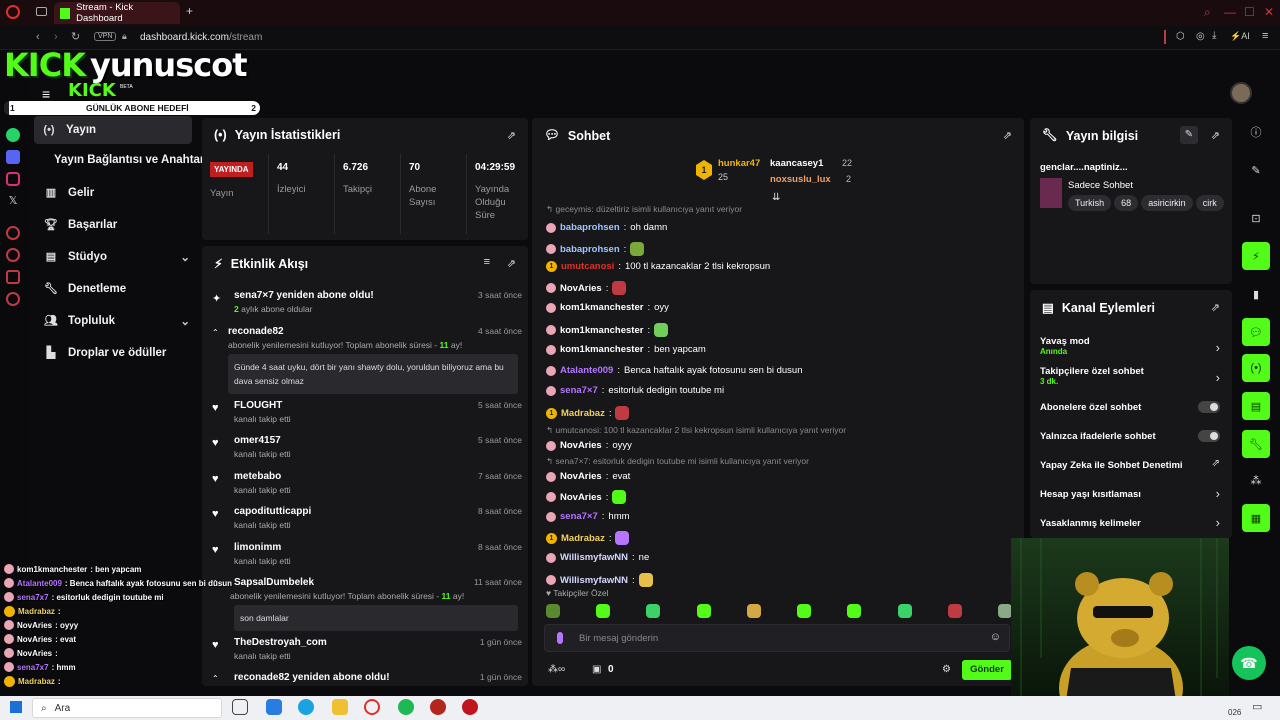  Describe the element at coordinates (13, 157) in the screenshot. I see `discord-icon` at that location.